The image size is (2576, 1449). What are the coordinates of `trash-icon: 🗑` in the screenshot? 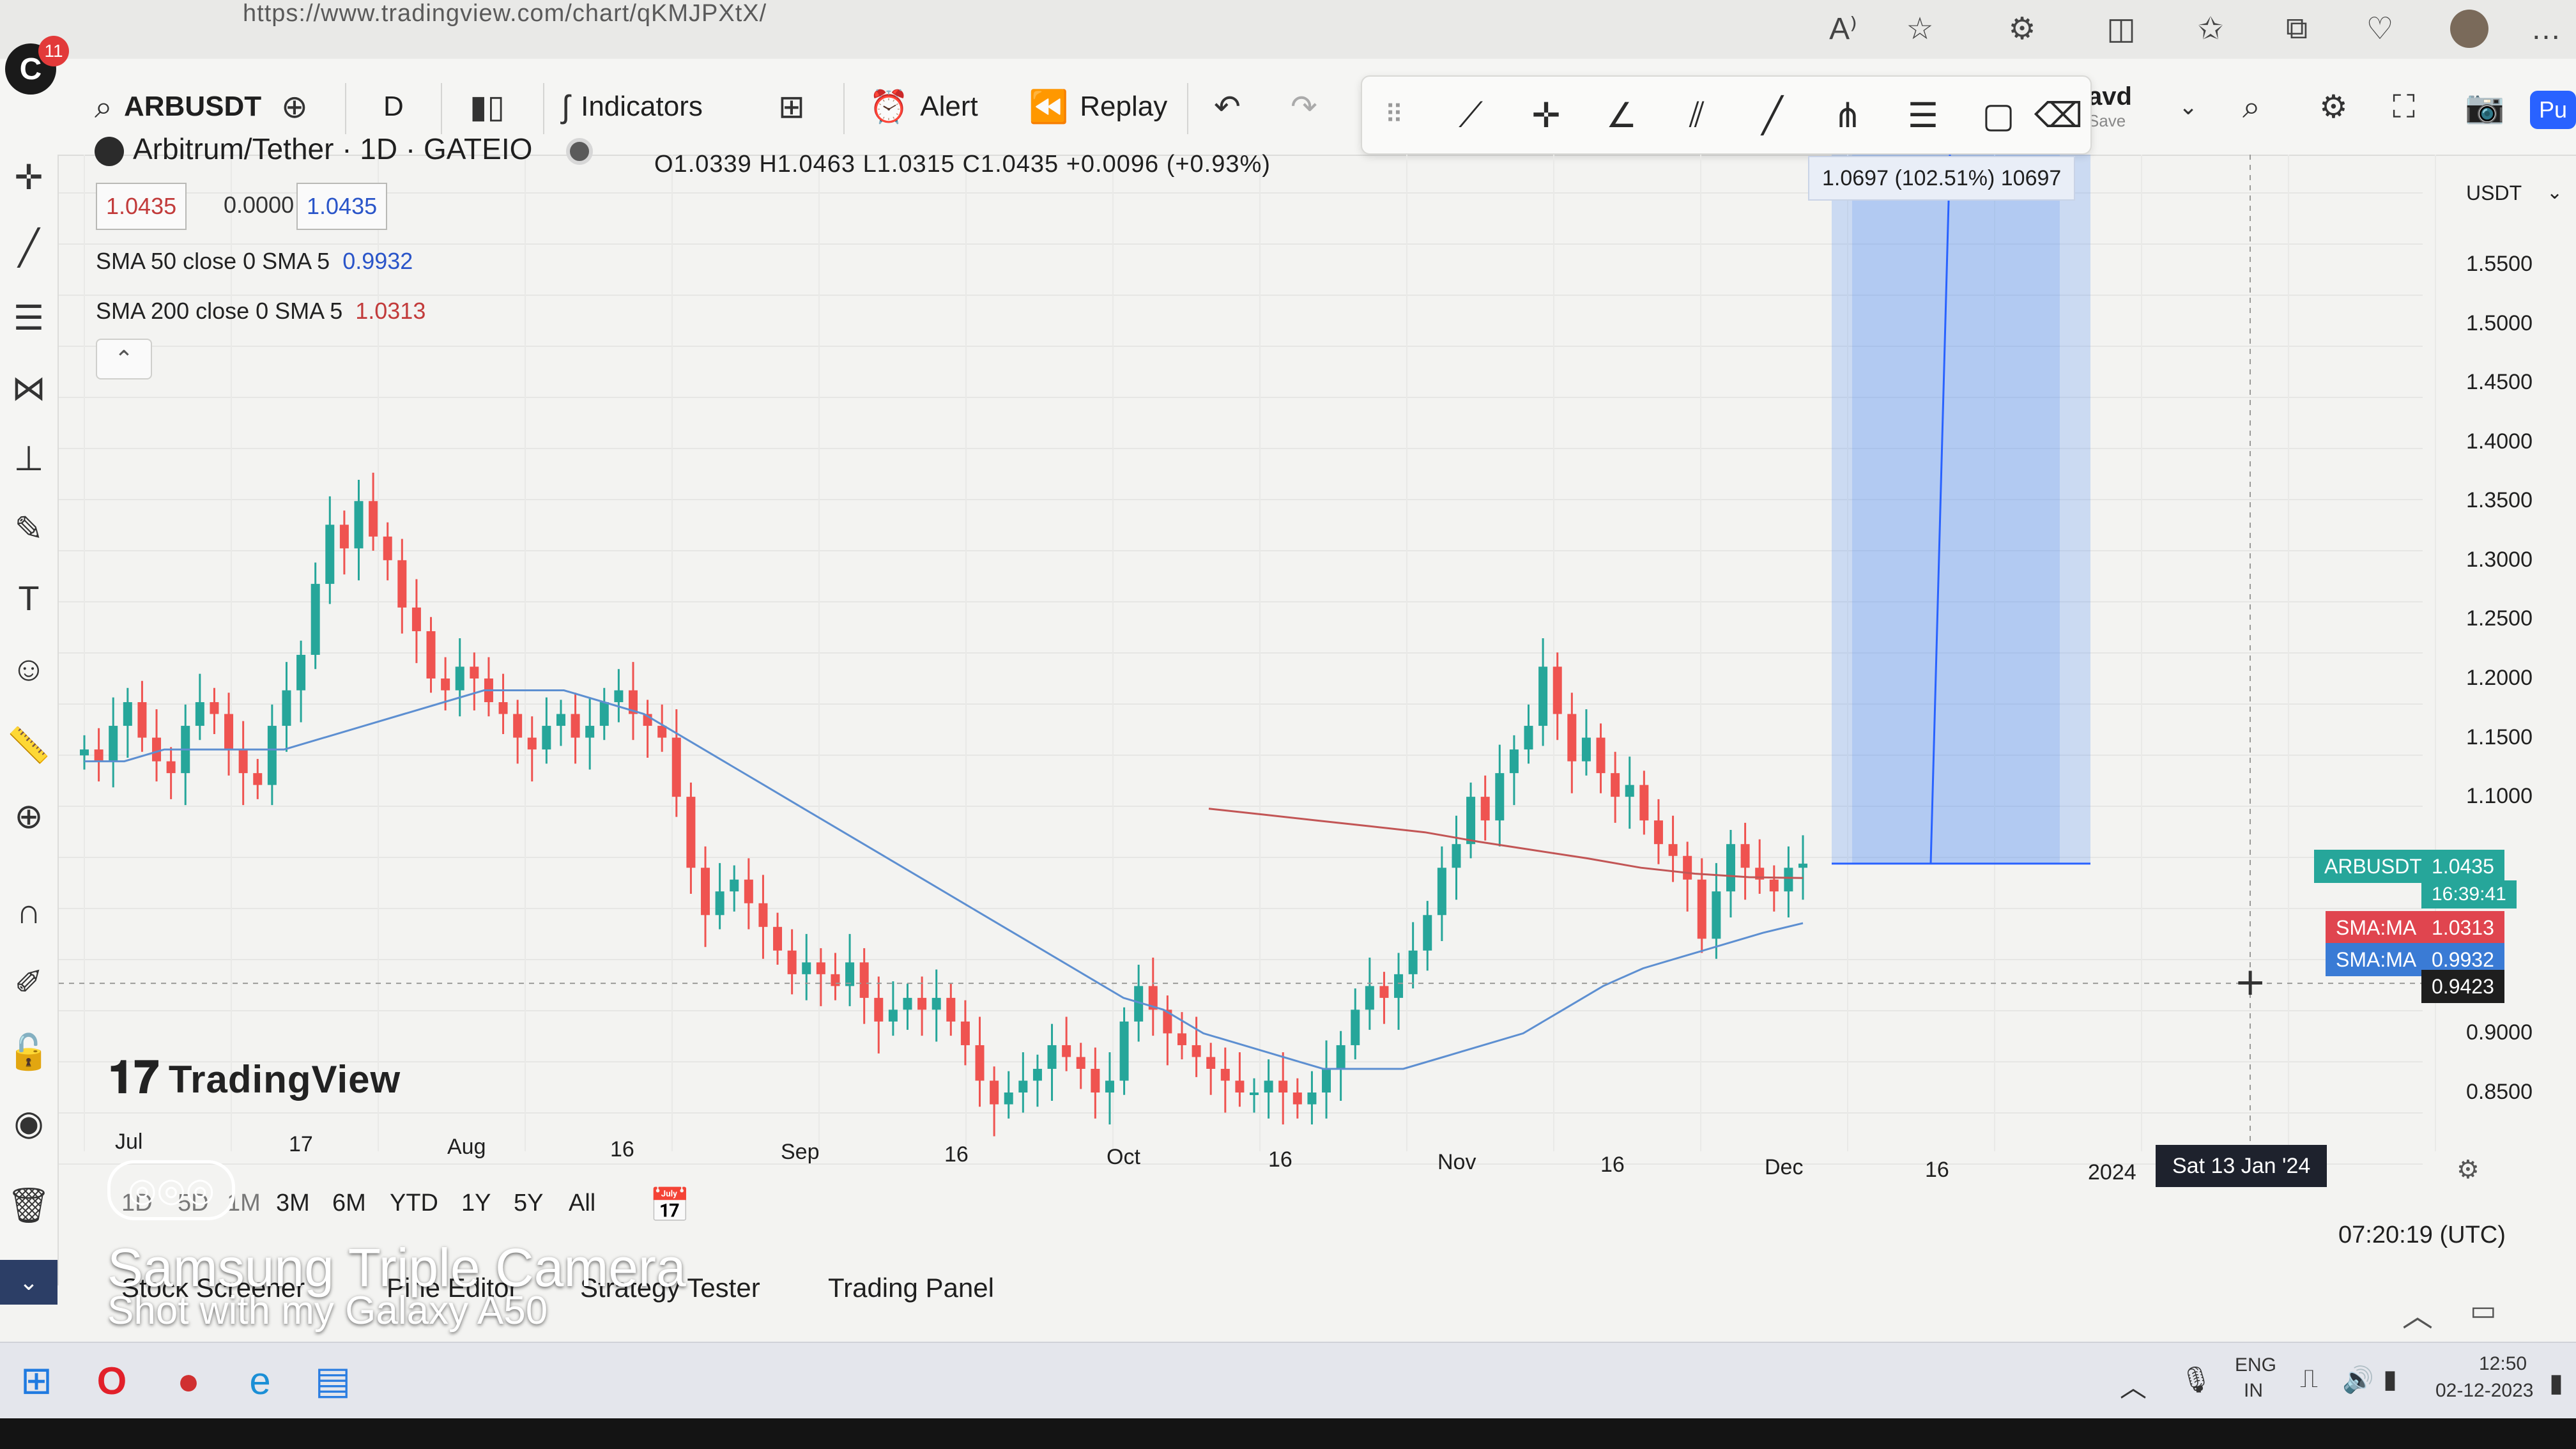 It's located at (28, 1205).